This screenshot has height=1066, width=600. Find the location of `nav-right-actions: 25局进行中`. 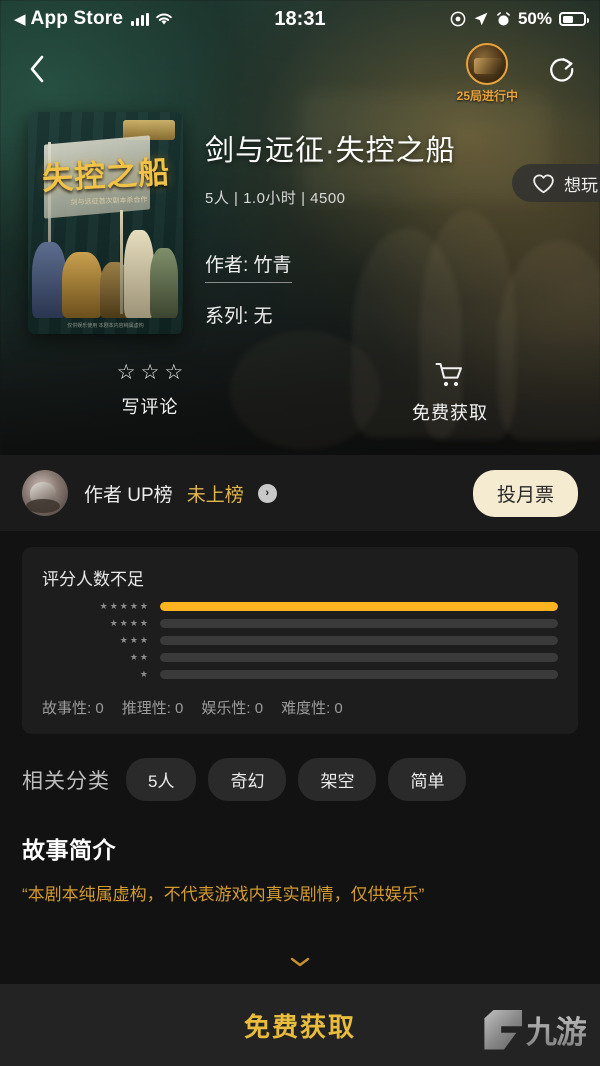

nav-right-actions: 25局进行中 is located at coordinates (518, 71).